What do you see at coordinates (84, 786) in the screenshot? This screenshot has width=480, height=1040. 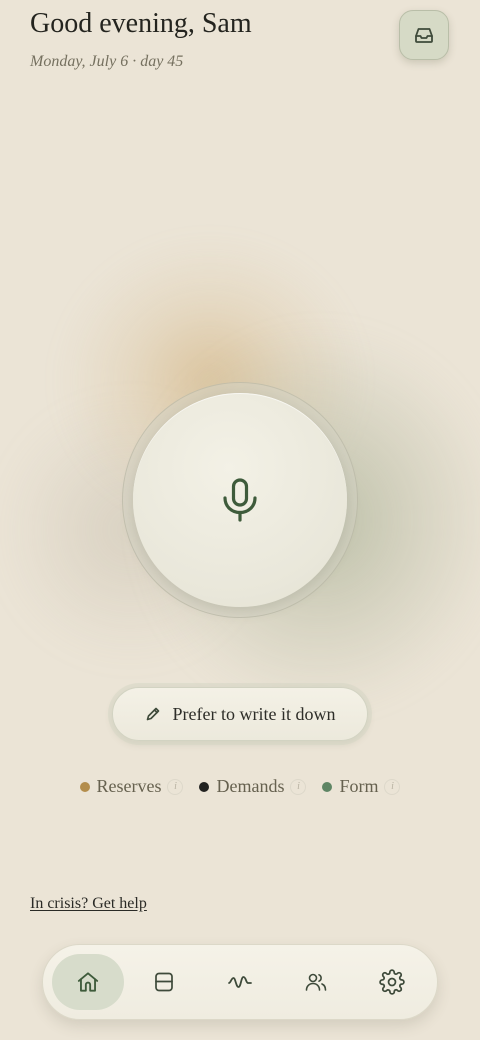 I see `reserves-dot` at bounding box center [84, 786].